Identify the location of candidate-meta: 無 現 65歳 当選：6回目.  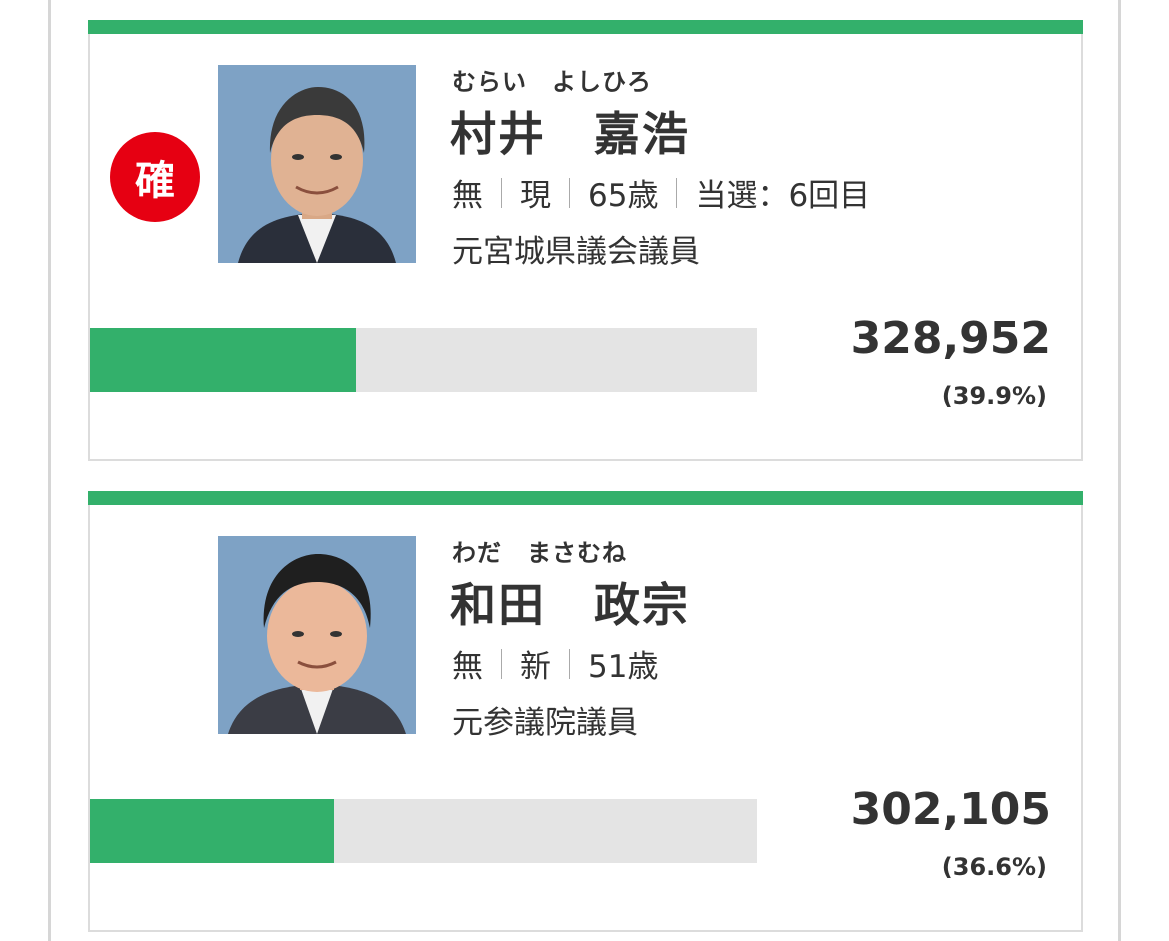
(661, 192).